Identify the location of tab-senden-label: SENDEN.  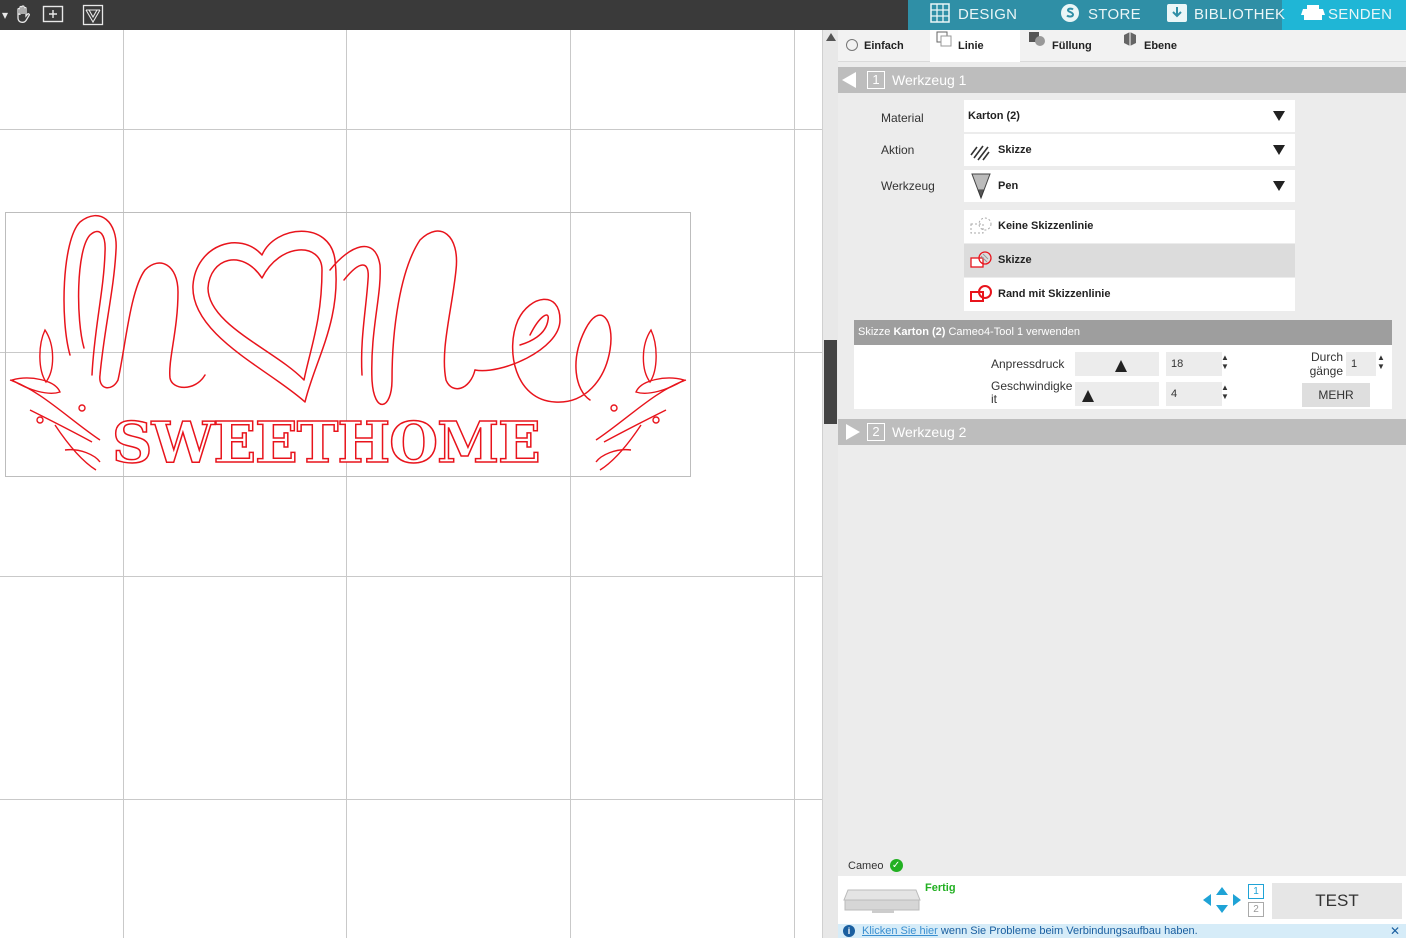
(1360, 14).